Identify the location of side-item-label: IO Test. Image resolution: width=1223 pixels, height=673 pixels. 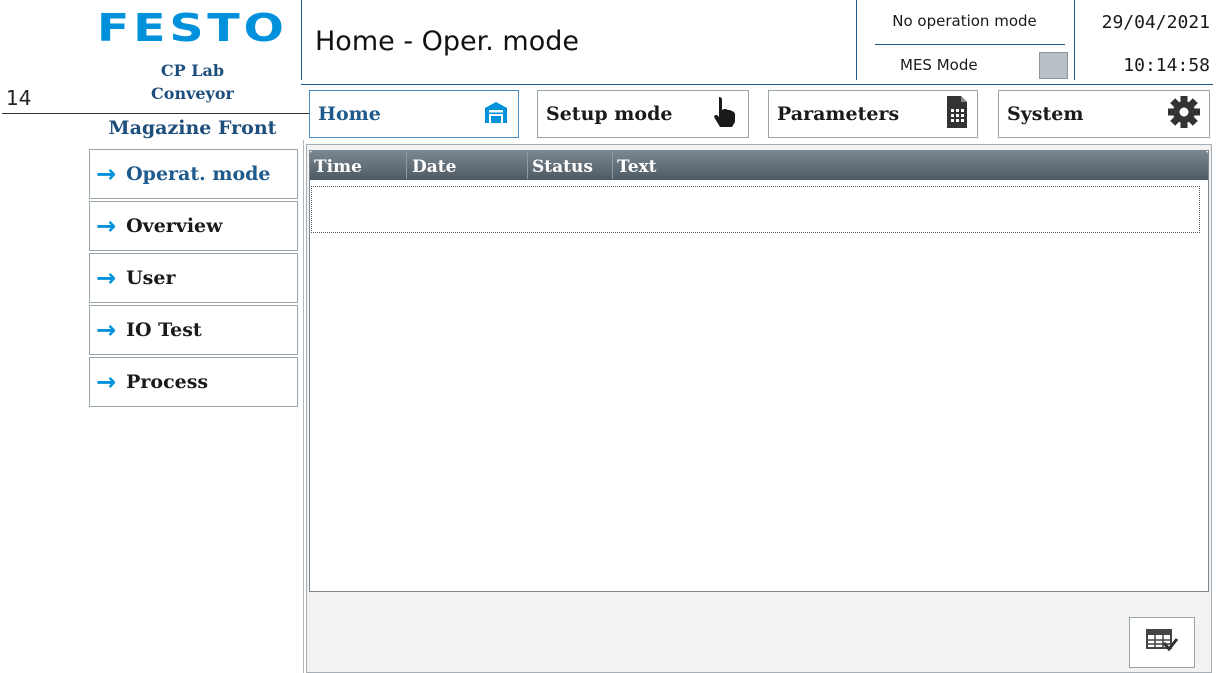
(164, 330).